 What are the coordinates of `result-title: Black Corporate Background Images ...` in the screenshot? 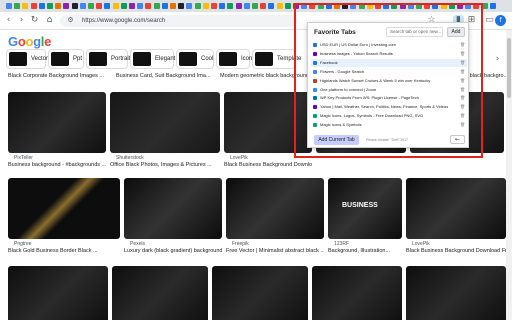 It's located at (56, 76).